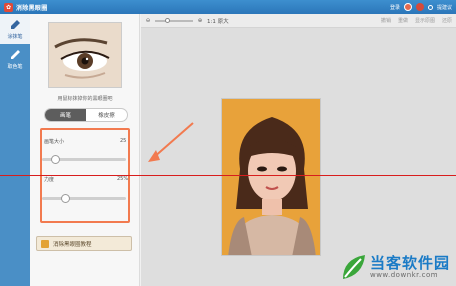 The image size is (456, 286). I want to click on watermark: 当客软件园 www.downkr.com, so click(394, 267).